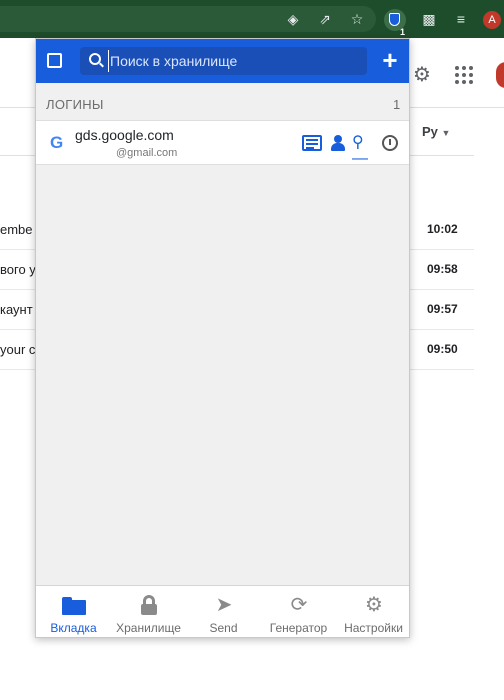  I want to click on email-time: 09:50, so click(442, 349).